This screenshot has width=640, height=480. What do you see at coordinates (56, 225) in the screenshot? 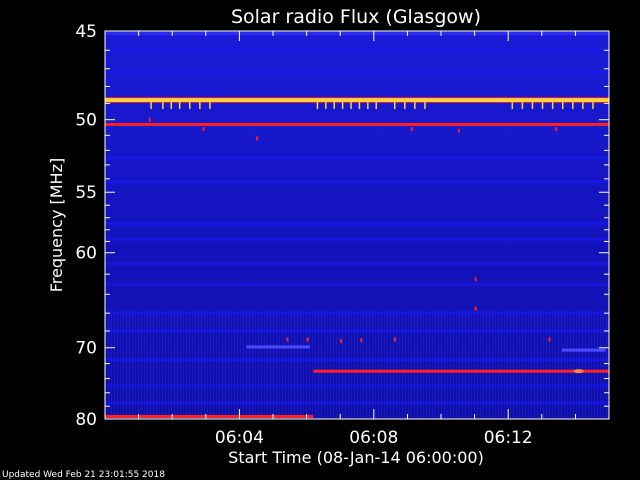
I see `y-axis-title: Frequency [MHz]` at bounding box center [56, 225].